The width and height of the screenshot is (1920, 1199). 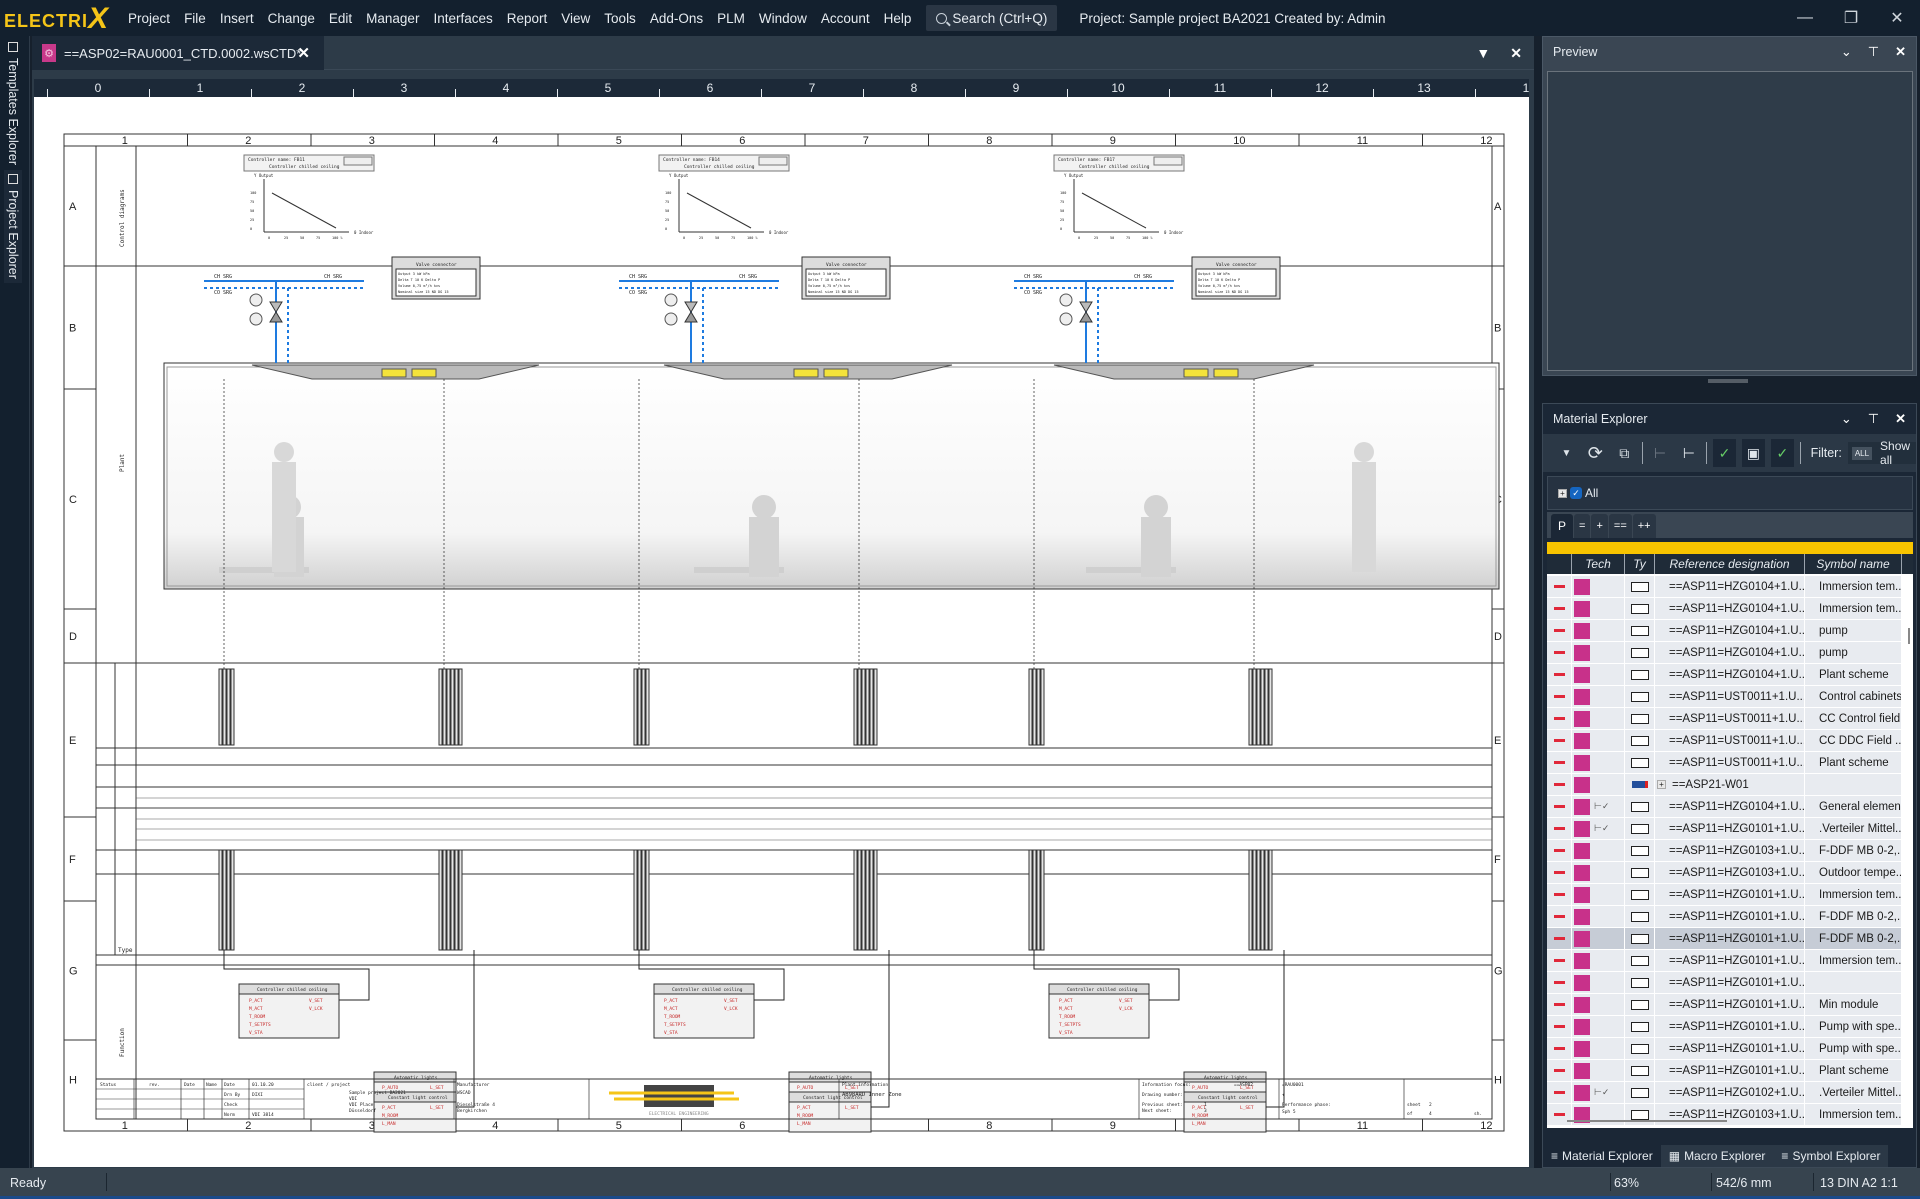 What do you see at coordinates (1640, 564) in the screenshot?
I see `col-header-type: Ty` at bounding box center [1640, 564].